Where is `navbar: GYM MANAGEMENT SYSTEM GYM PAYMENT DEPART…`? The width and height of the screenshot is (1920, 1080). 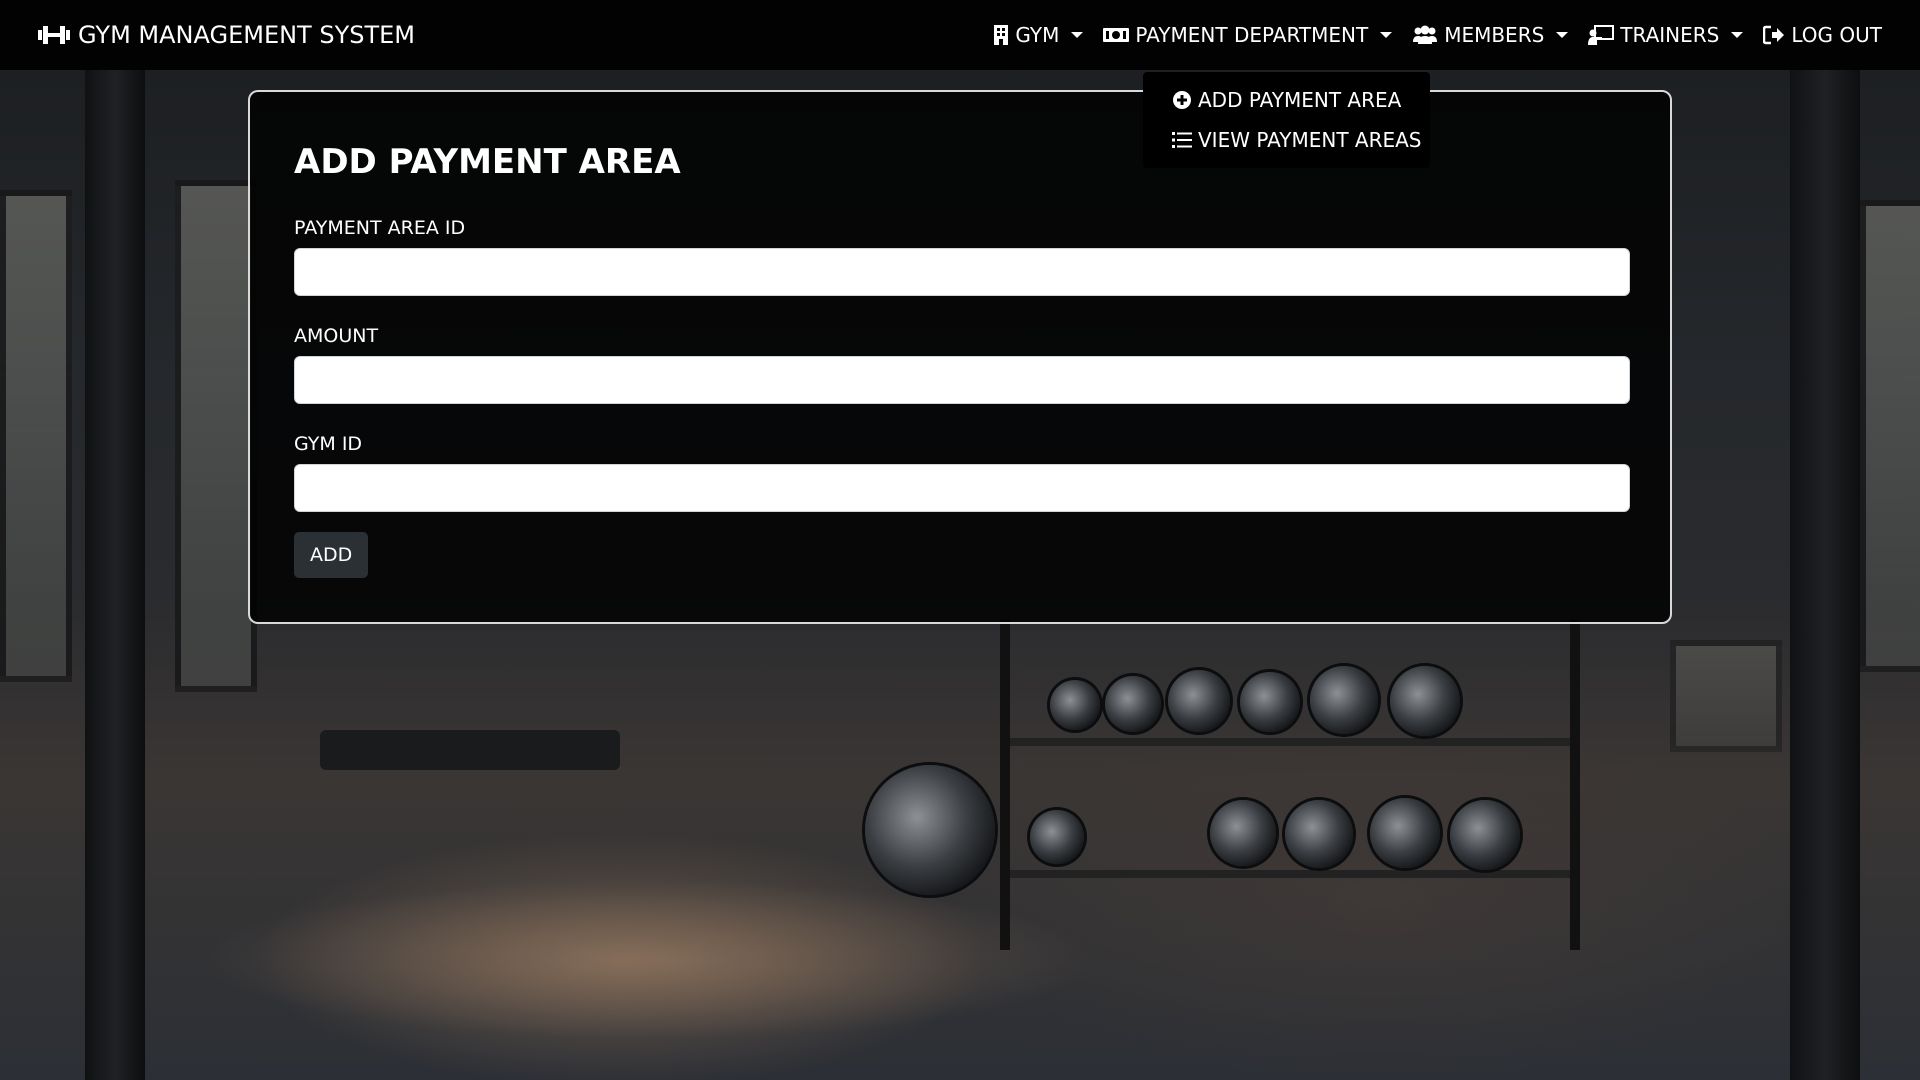 navbar: GYM MANAGEMENT SYSTEM GYM PAYMENT DEPART… is located at coordinates (960, 35).